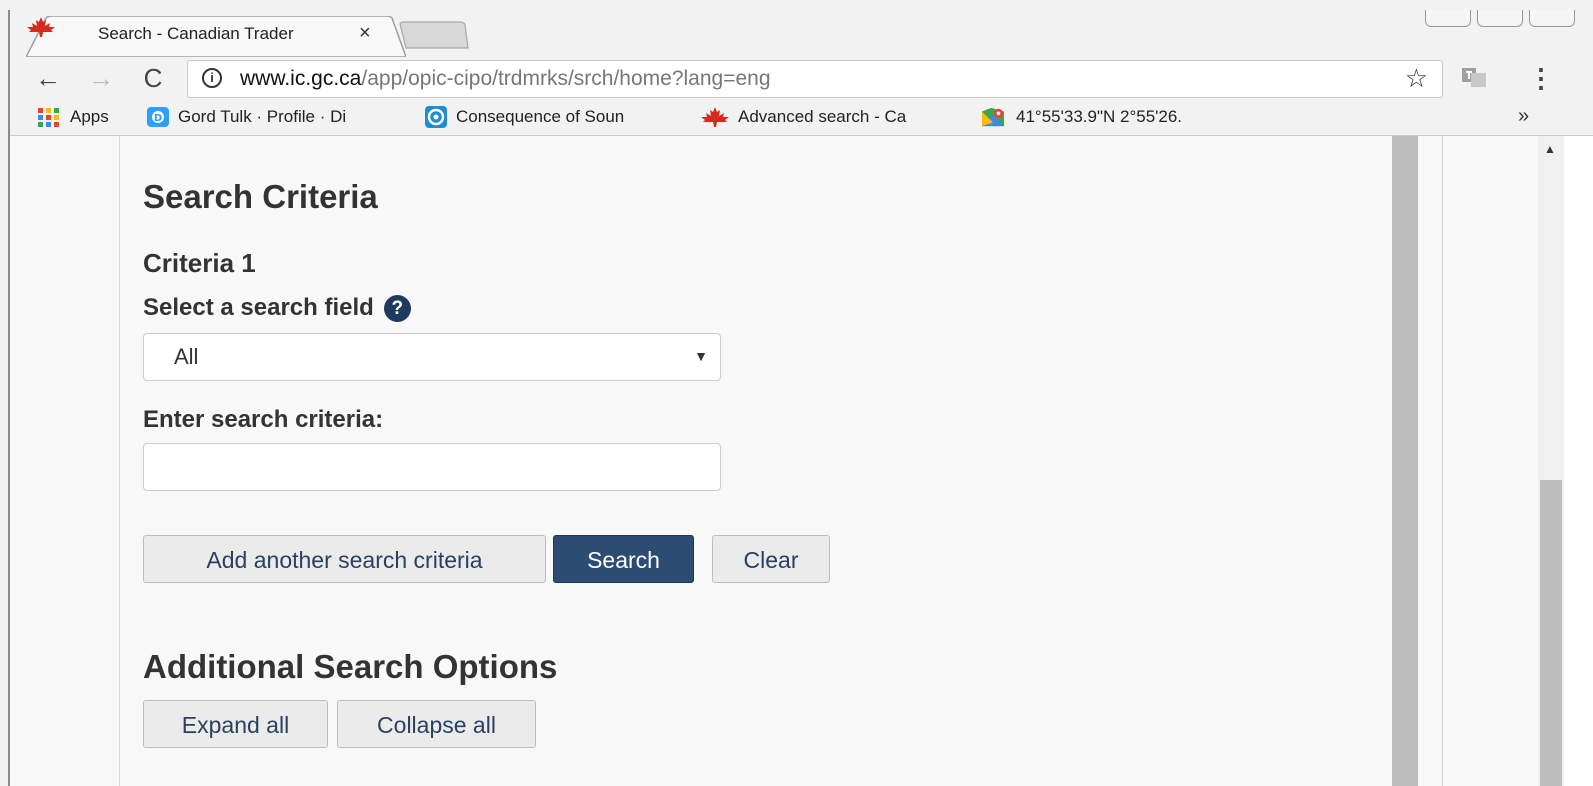 This screenshot has width=1593, height=786. I want to click on bookmark-gord-tulk: D Gord Tulk · Profile · Di, so click(270, 117).